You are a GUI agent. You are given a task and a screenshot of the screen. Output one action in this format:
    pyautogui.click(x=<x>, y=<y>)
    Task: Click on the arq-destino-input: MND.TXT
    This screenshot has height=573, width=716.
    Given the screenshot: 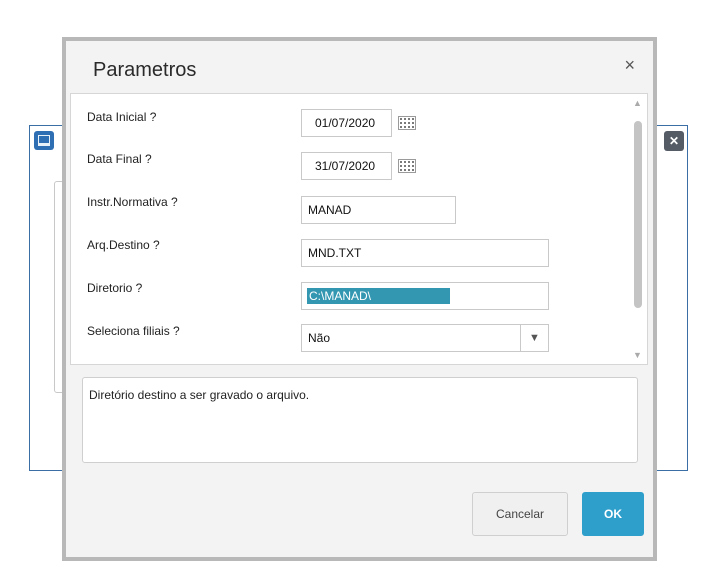 What is the action you would take?
    pyautogui.click(x=425, y=253)
    